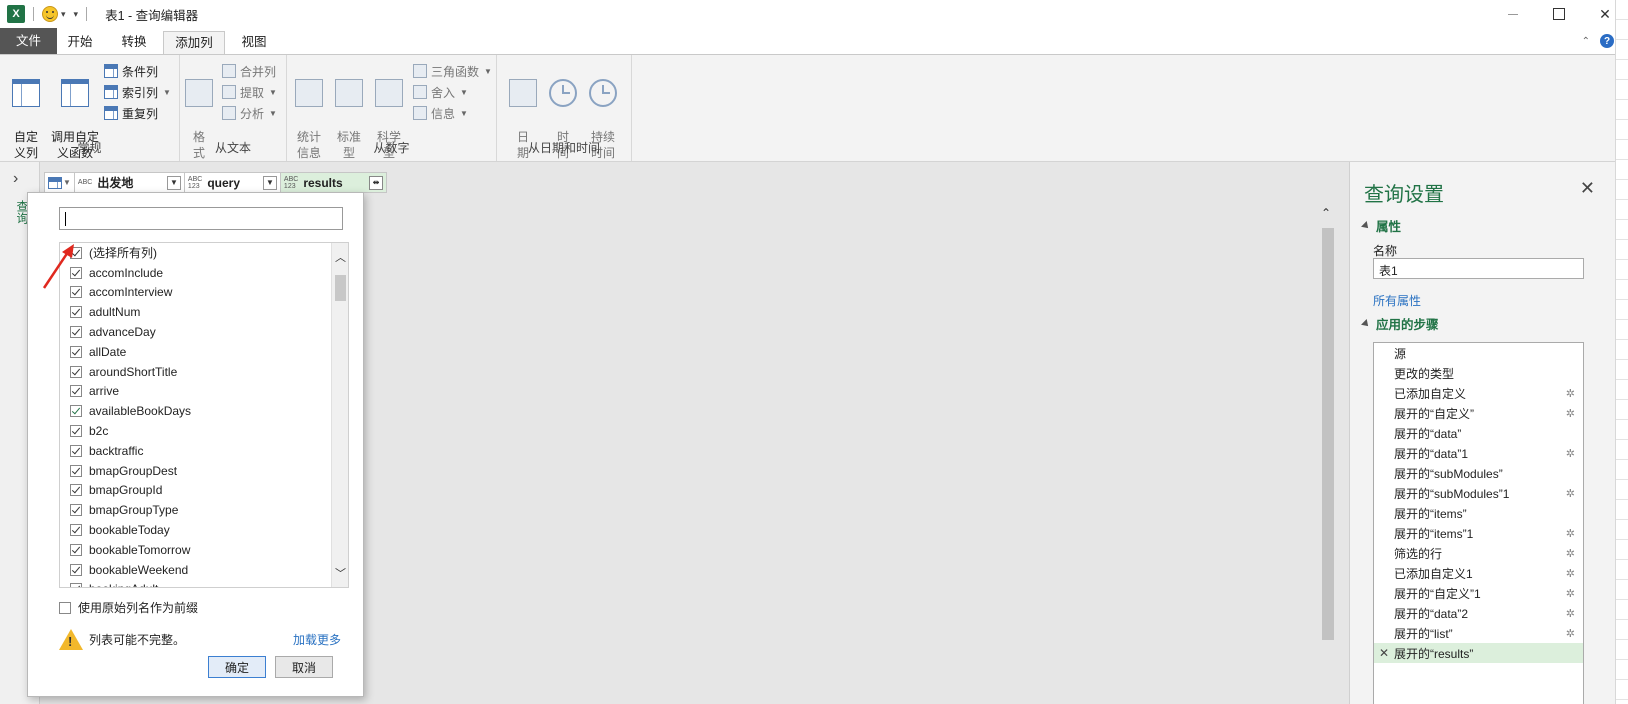 This screenshot has width=1628, height=704. Describe the element at coordinates (440, 92) in the screenshot. I see `rounding-button: 舍入 ▼` at that location.